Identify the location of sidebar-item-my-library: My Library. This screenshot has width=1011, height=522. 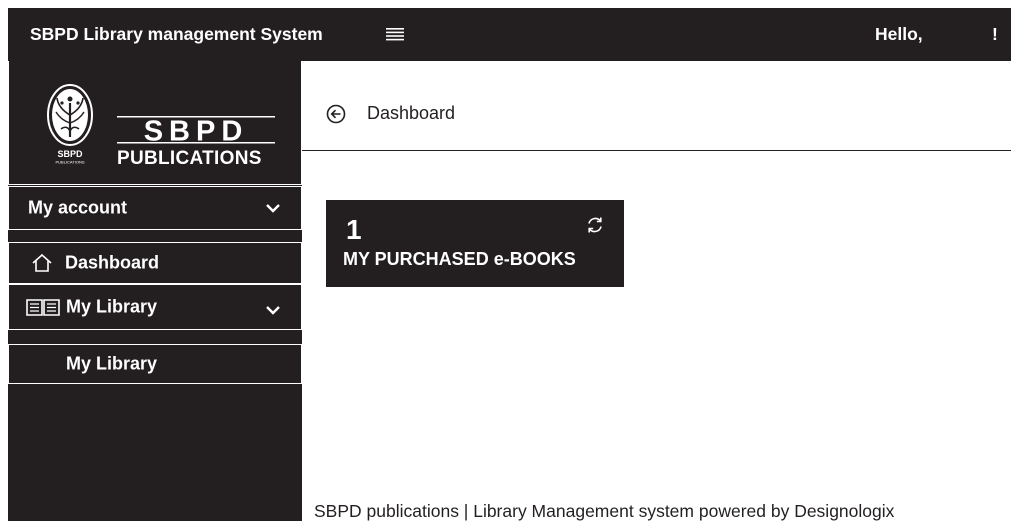
(155, 307).